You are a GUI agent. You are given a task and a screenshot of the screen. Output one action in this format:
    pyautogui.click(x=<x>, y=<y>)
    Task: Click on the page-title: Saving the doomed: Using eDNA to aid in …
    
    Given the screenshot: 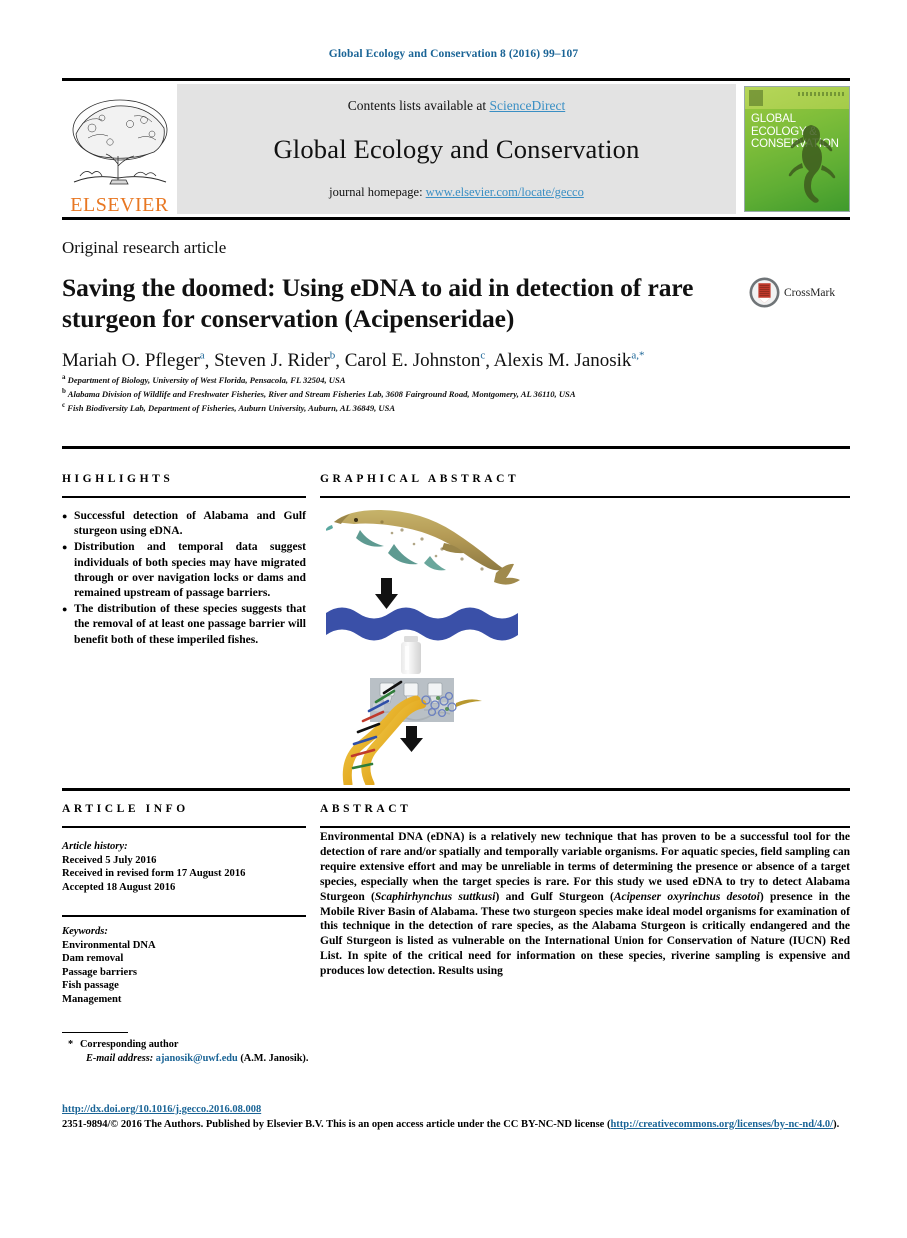 What is the action you would take?
    pyautogui.click(x=378, y=303)
    